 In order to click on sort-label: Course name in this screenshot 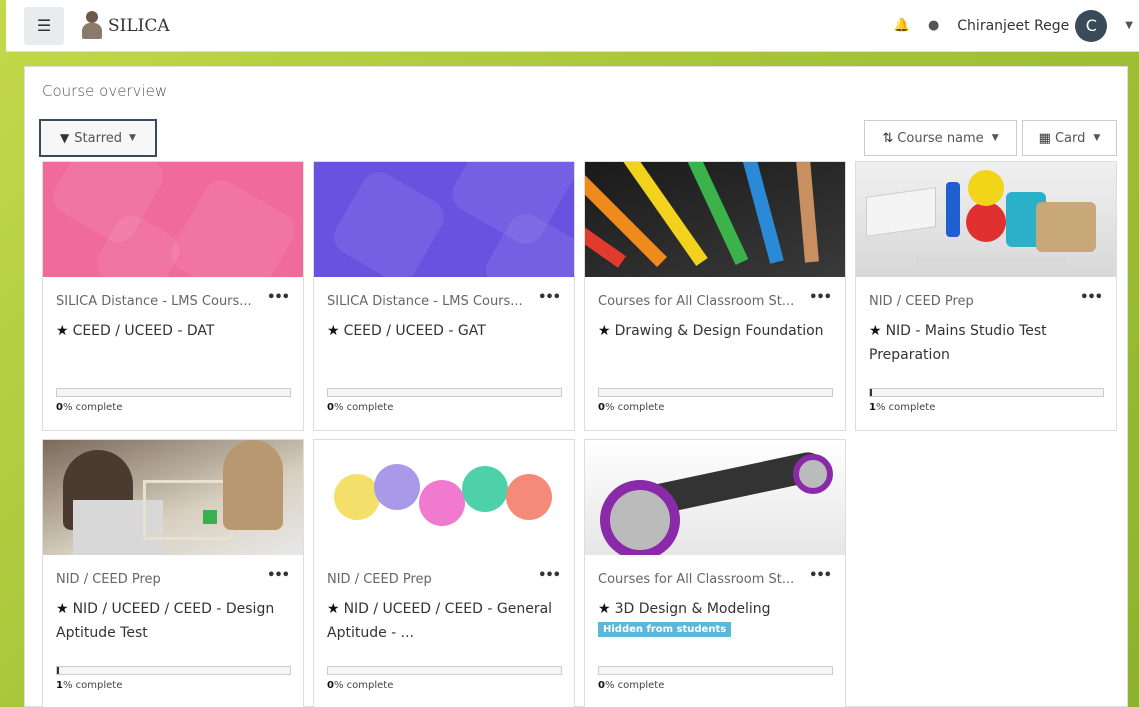, I will do `click(940, 138)`.